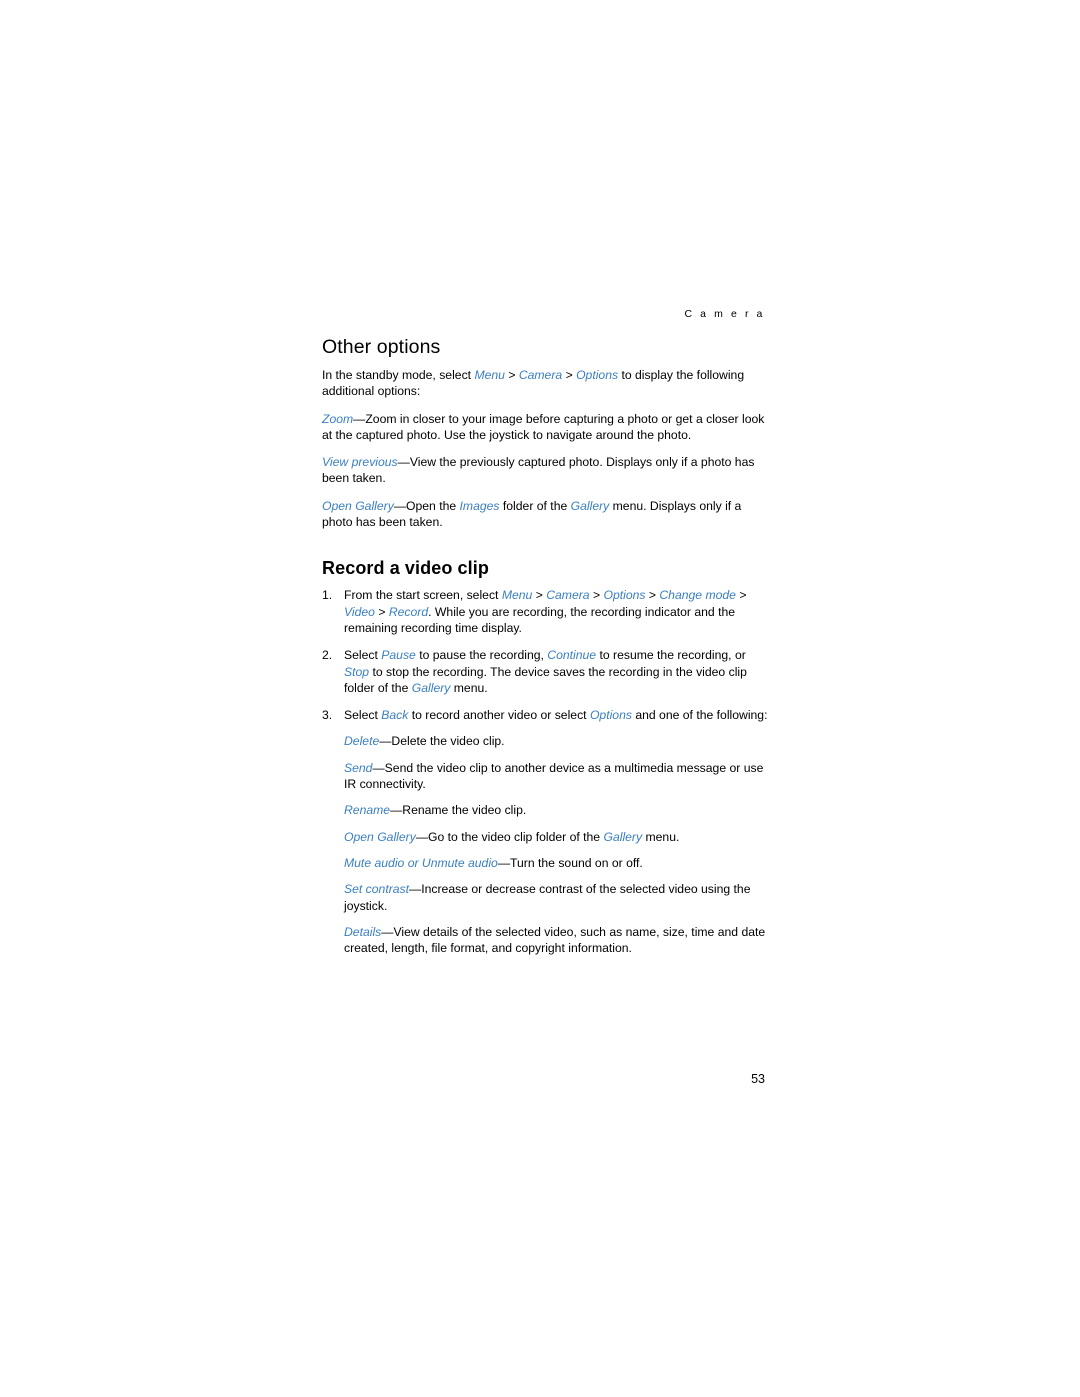 Image resolution: width=1080 pixels, height=1397 pixels. I want to click on step-number: 3., so click(327, 715).